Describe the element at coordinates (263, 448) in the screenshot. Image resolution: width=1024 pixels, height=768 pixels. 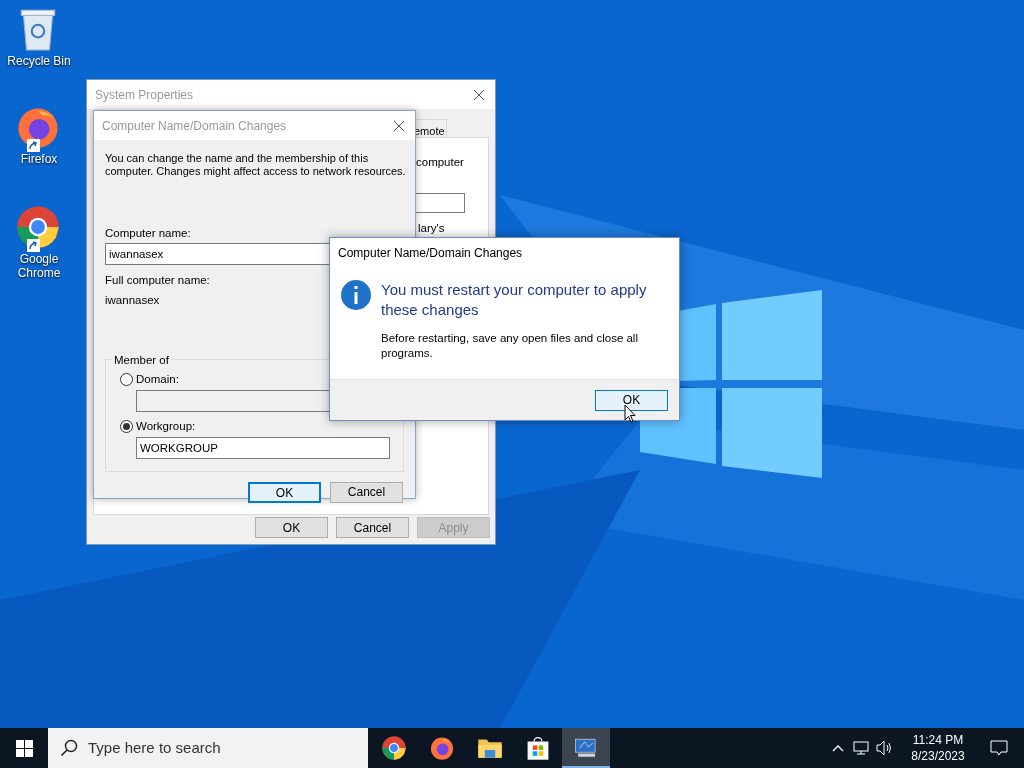
I see `text-field: WORKGROUP` at that location.